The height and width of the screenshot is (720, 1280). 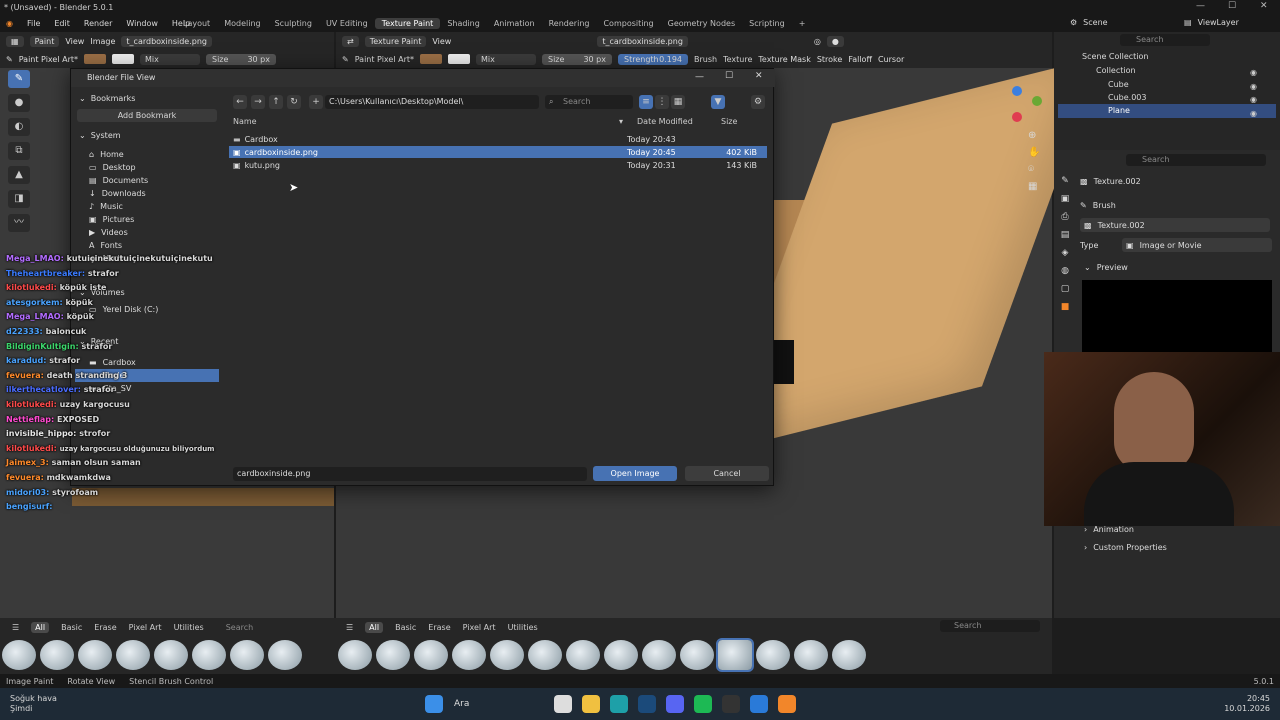 I want to click on zoom-icon: ⊕, so click(x=1034, y=135).